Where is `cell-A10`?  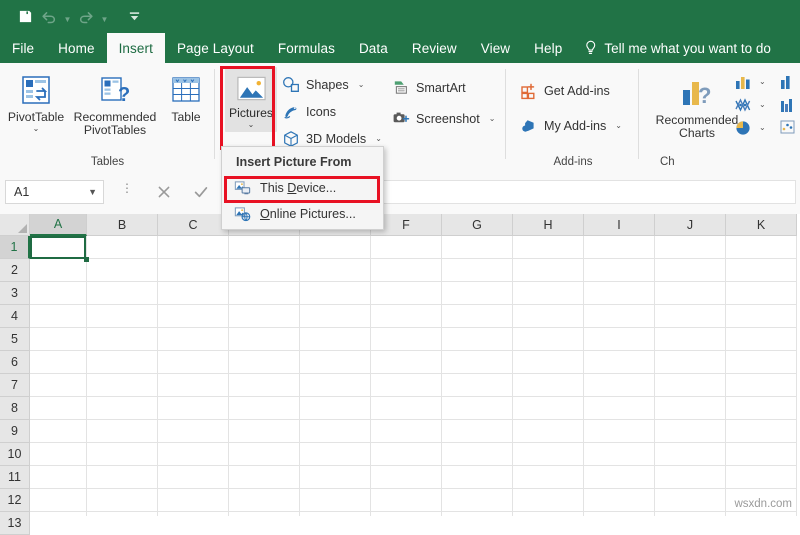
cell-A10 is located at coordinates (58, 454).